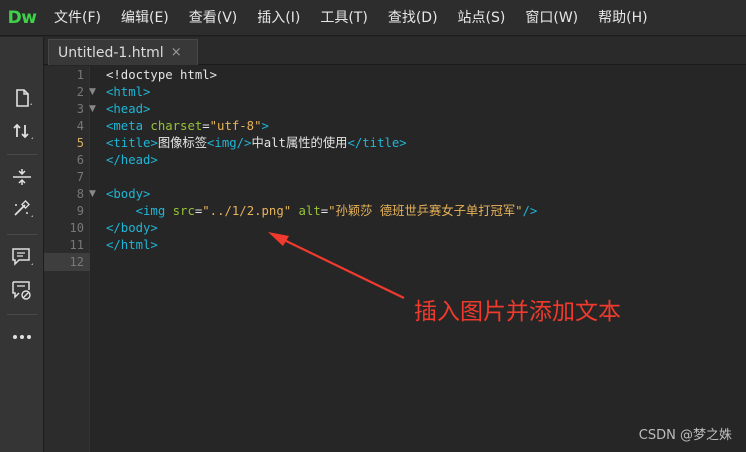  Describe the element at coordinates (517, 312) in the screenshot. I see `annotation-text: 插入图片并添加文本` at that location.